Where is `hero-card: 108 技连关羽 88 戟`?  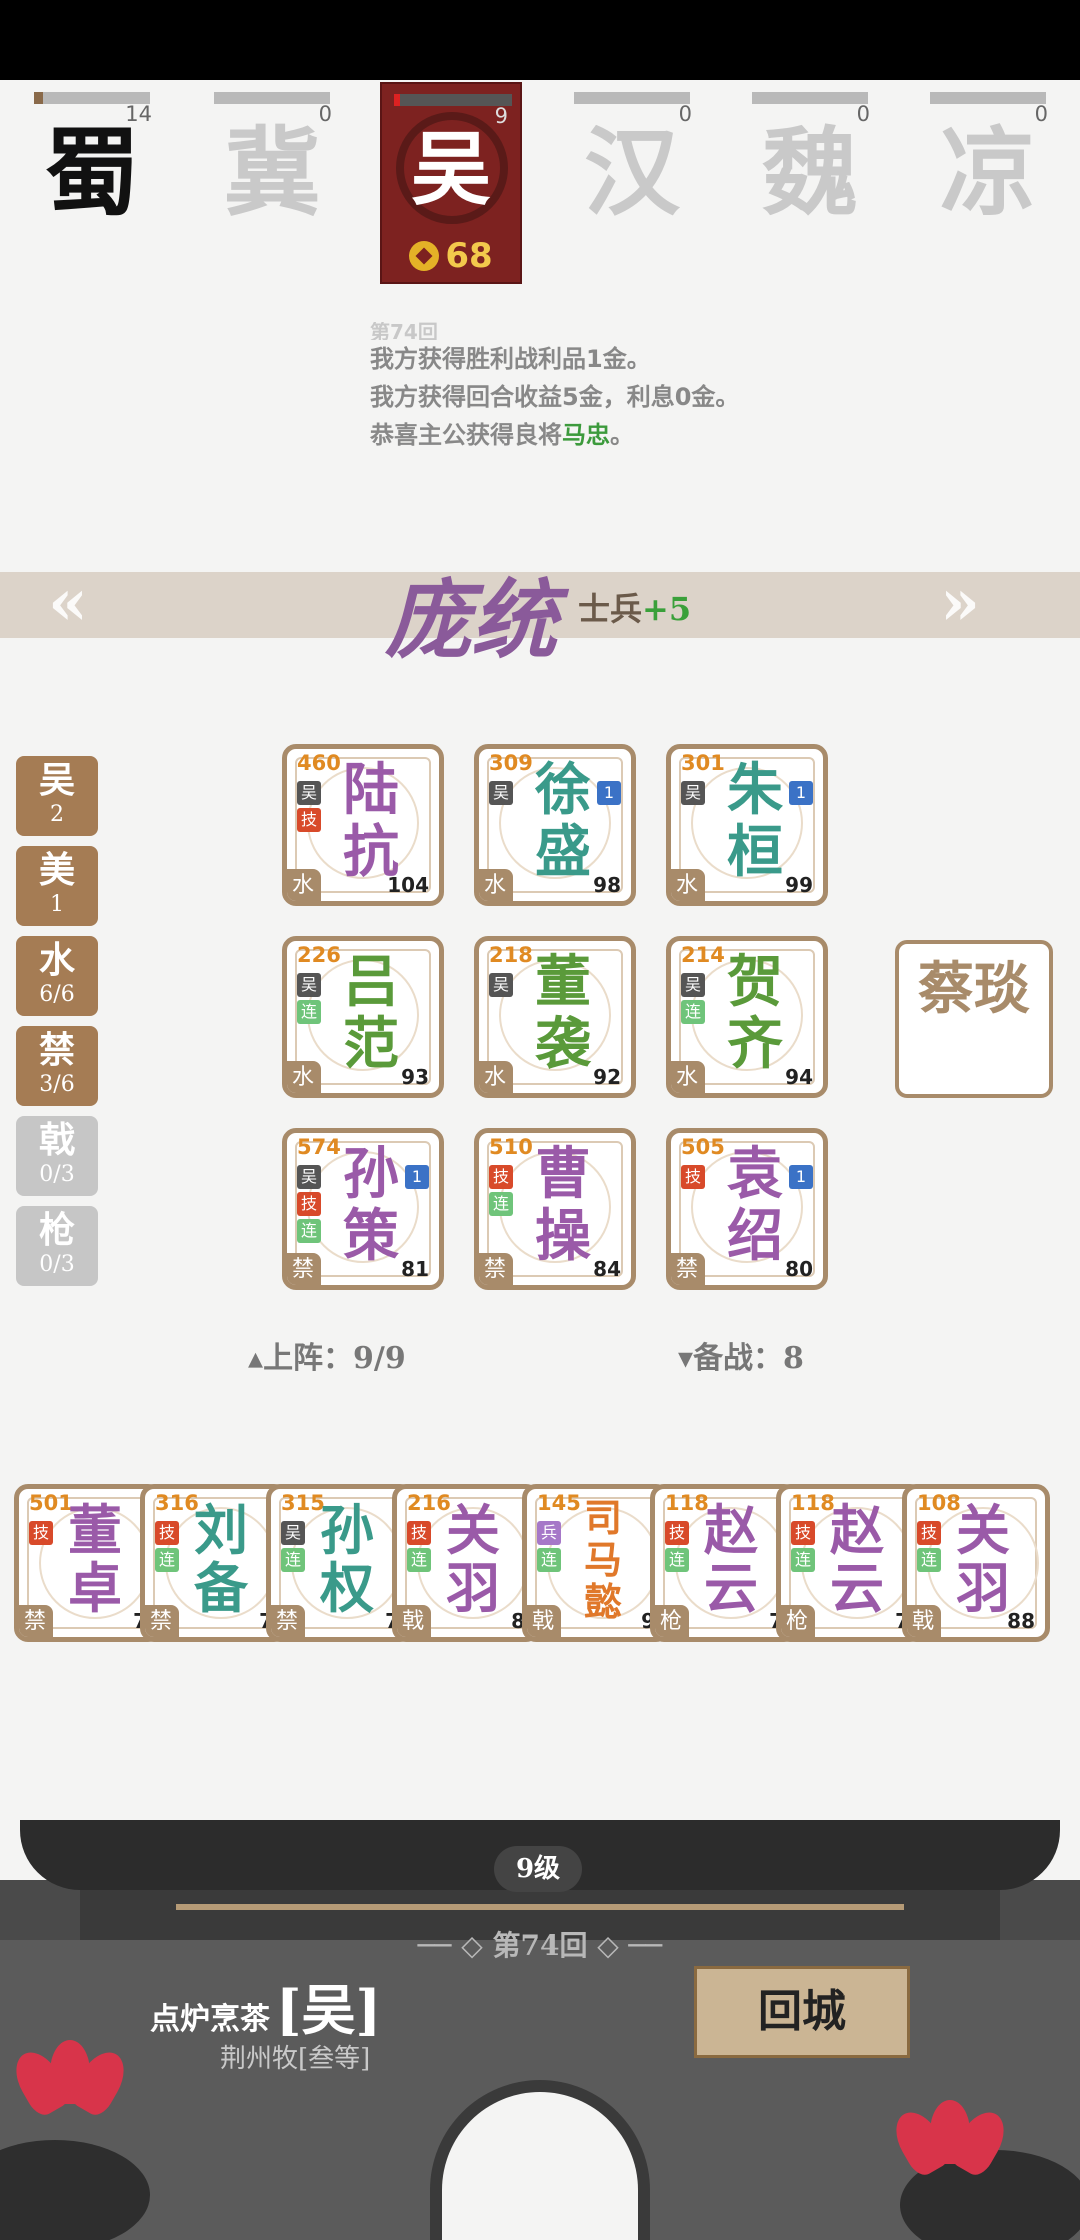
hero-card: 108 技连关羽 88 戟 is located at coordinates (976, 1563).